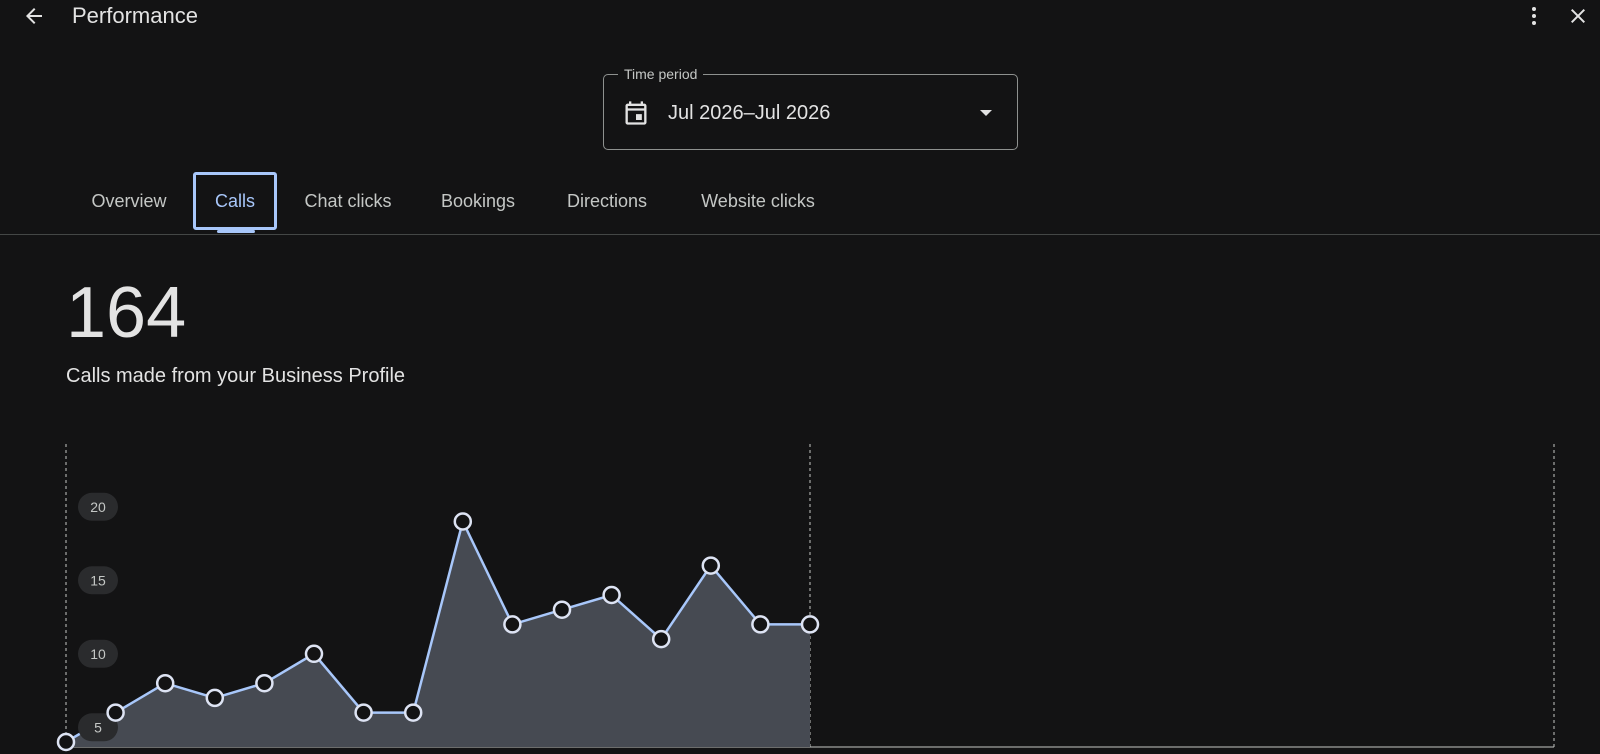 Image resolution: width=1600 pixels, height=754 pixels. Describe the element at coordinates (98, 727) in the screenshot. I see `y-tick-label: 5` at that location.